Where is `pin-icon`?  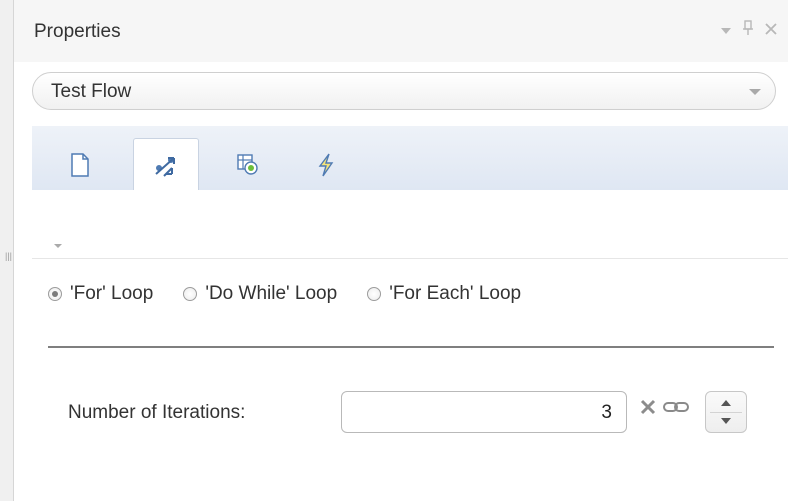 pin-icon is located at coordinates (748, 30).